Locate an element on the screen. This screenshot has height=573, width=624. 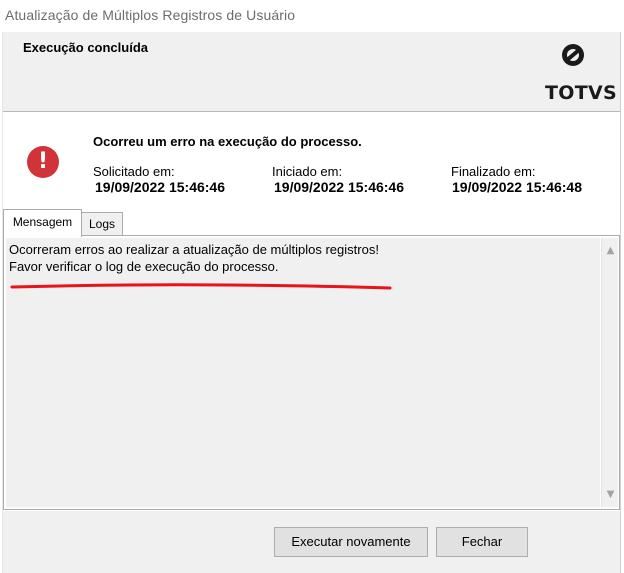
error-icon: ! is located at coordinates (43, 162).